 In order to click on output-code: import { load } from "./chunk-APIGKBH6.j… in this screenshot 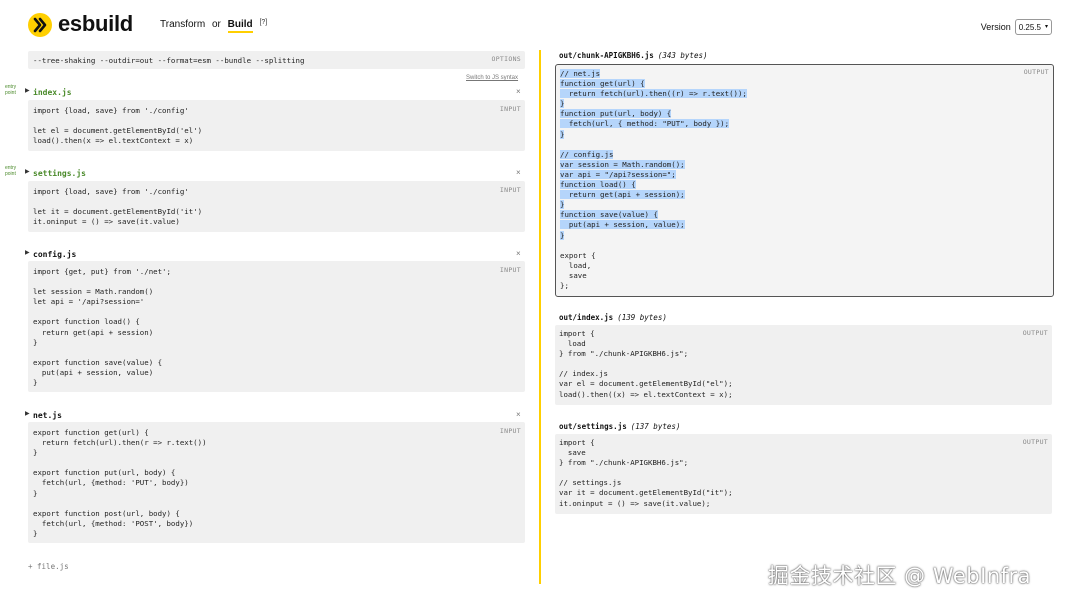, I will do `click(646, 364)`.